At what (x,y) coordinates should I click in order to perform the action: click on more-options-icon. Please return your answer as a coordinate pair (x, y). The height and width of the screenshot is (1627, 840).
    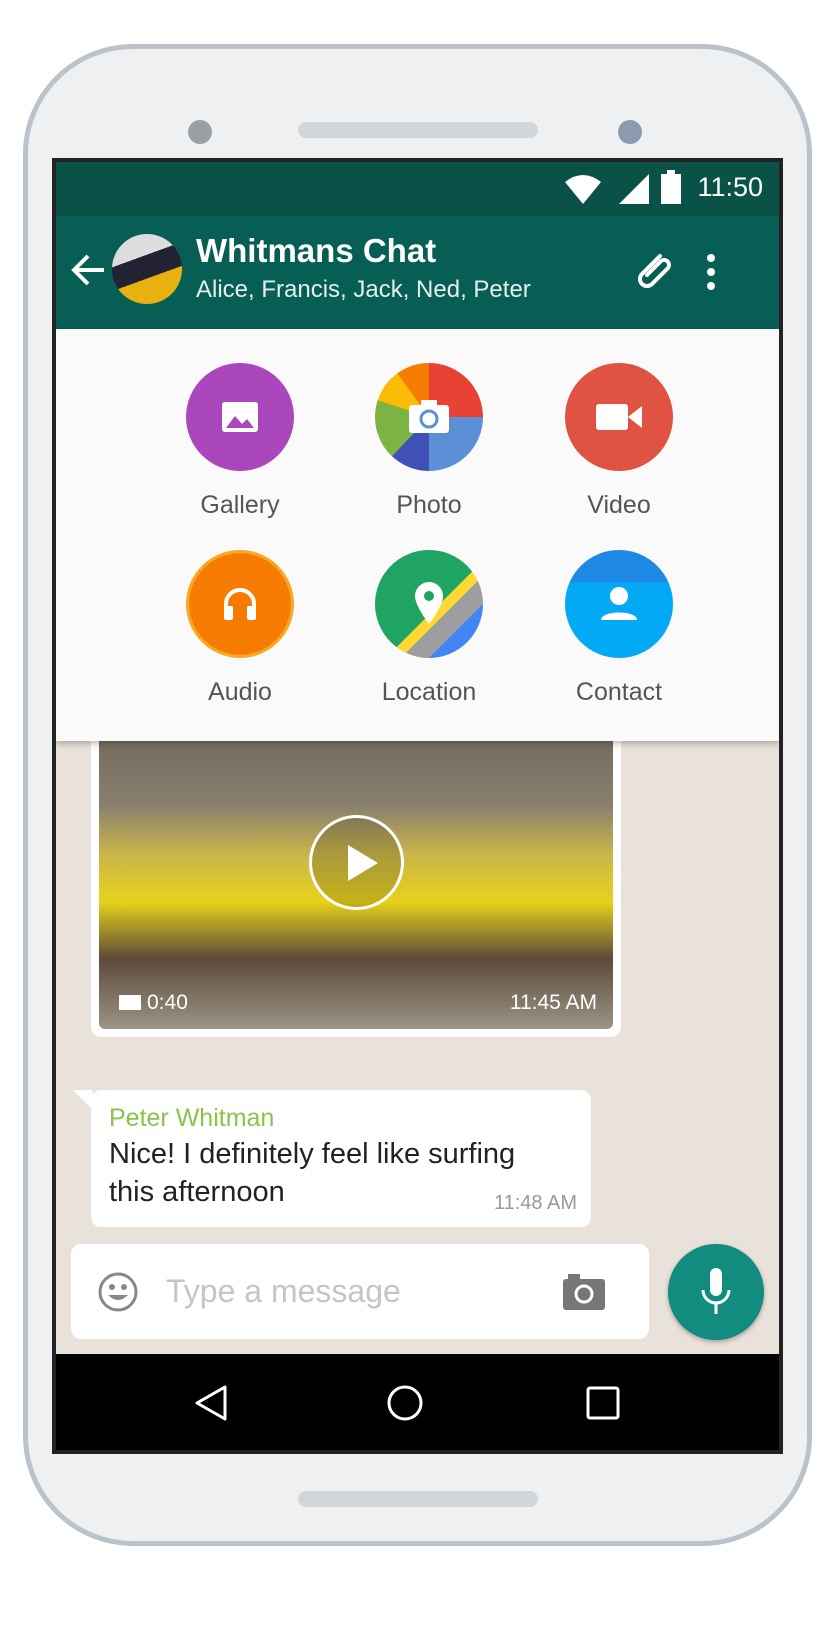
    Looking at the image, I should click on (711, 272).